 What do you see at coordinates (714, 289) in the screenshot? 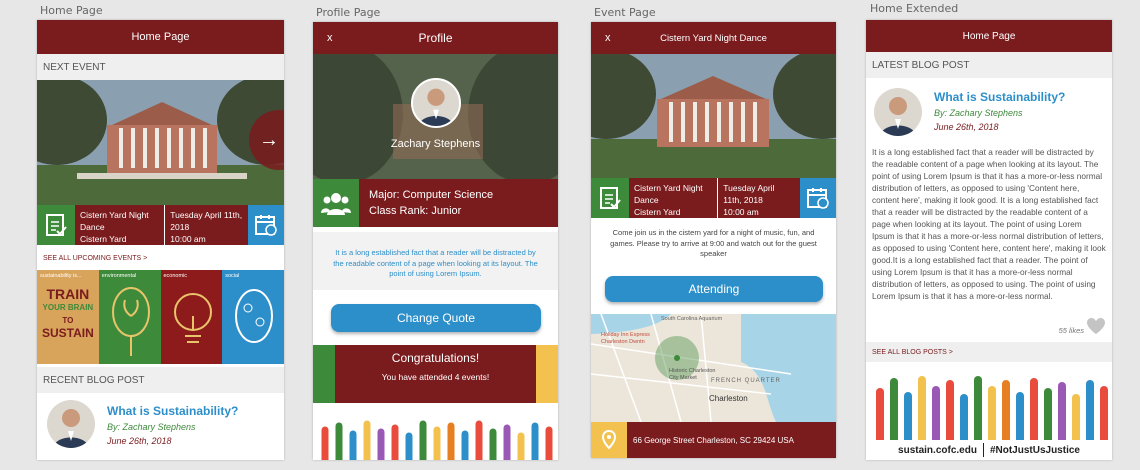
I see `attending-button: Attending` at bounding box center [714, 289].